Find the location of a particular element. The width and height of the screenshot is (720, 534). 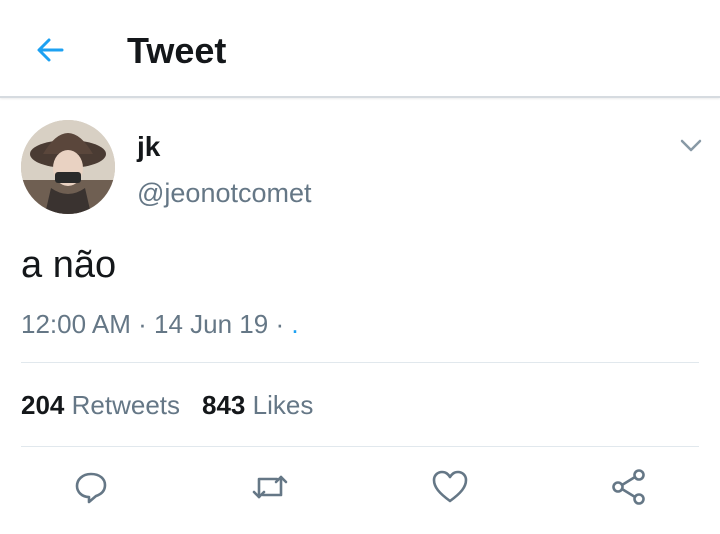

back-arrow-icon is located at coordinates (50, 50).